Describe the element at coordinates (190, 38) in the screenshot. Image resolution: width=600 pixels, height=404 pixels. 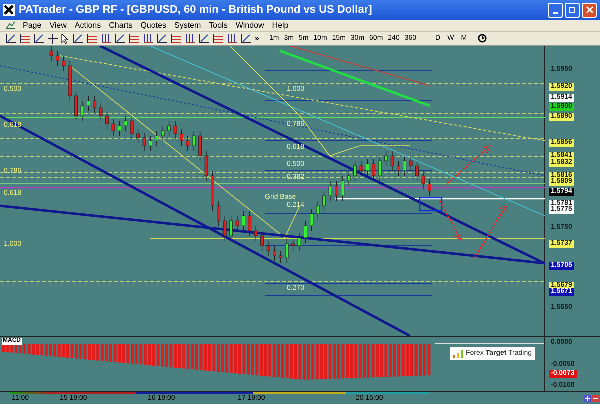
I see `columns-icon` at that location.